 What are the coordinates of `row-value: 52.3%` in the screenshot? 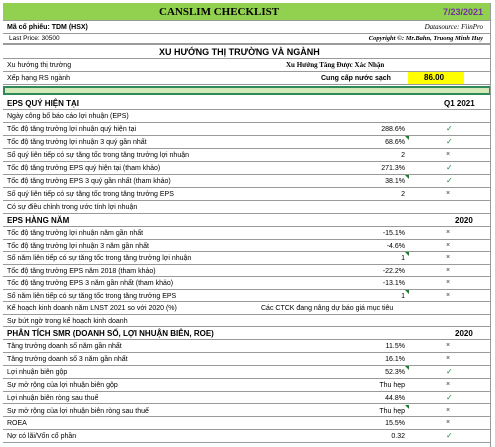 It's located at (395, 372).